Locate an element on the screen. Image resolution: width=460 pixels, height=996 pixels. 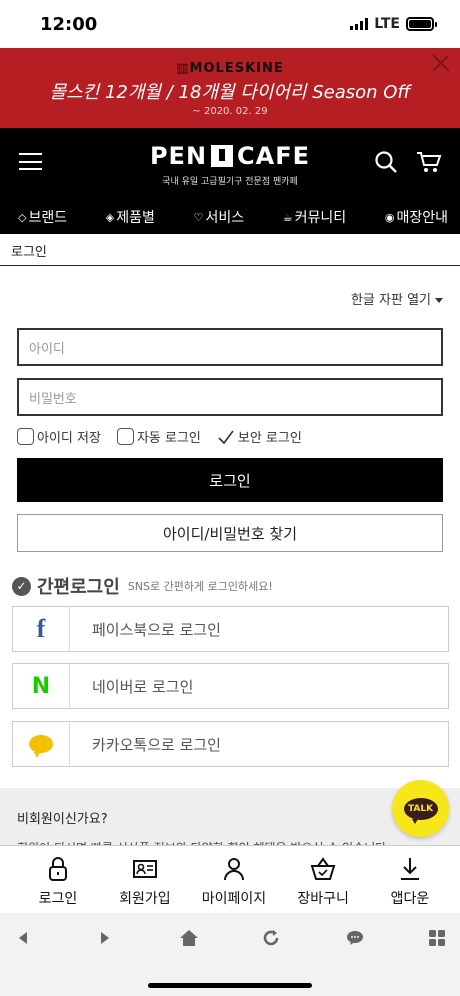
secure-login-label: 보안 로그인 is located at coordinates (269, 438).